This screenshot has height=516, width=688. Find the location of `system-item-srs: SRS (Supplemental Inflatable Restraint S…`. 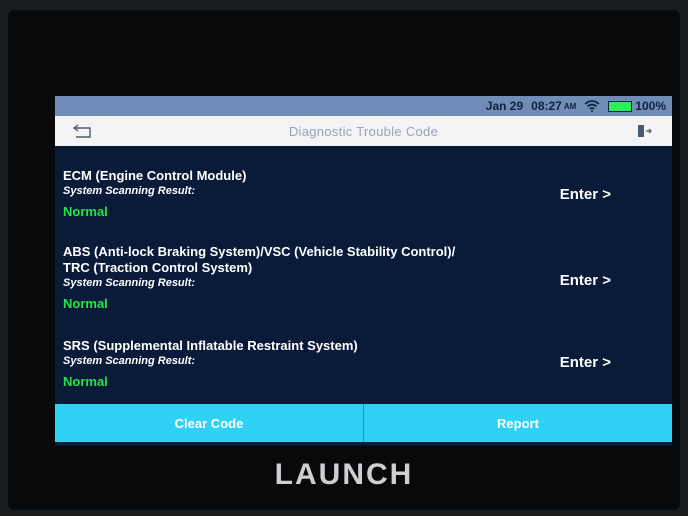

system-item-srs: SRS (Supplemental Inflatable Restraint S… is located at coordinates (363, 364).